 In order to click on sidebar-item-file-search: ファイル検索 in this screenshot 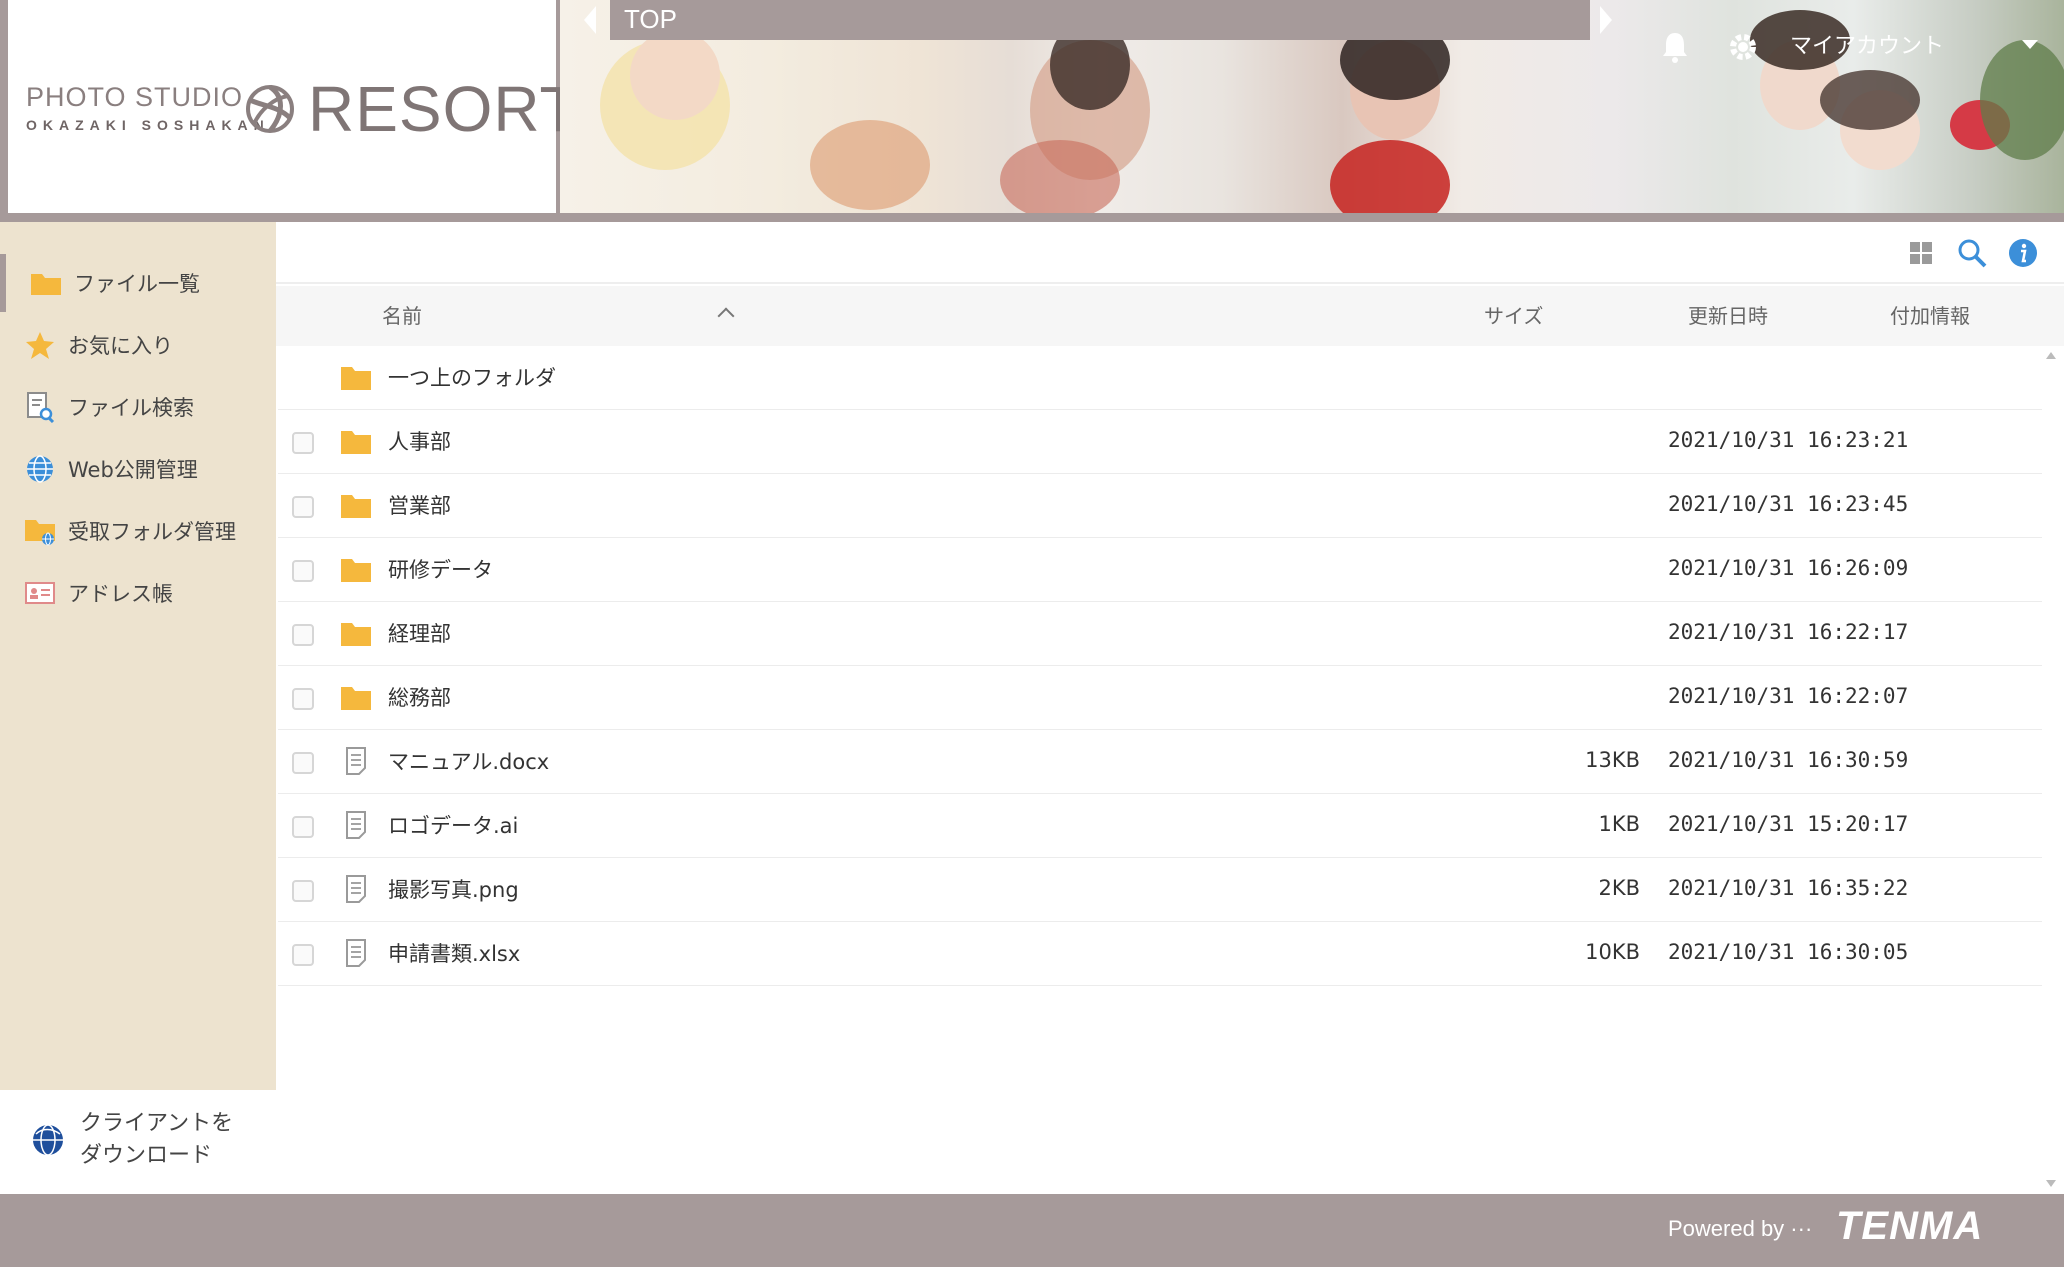, I will do `click(138, 407)`.